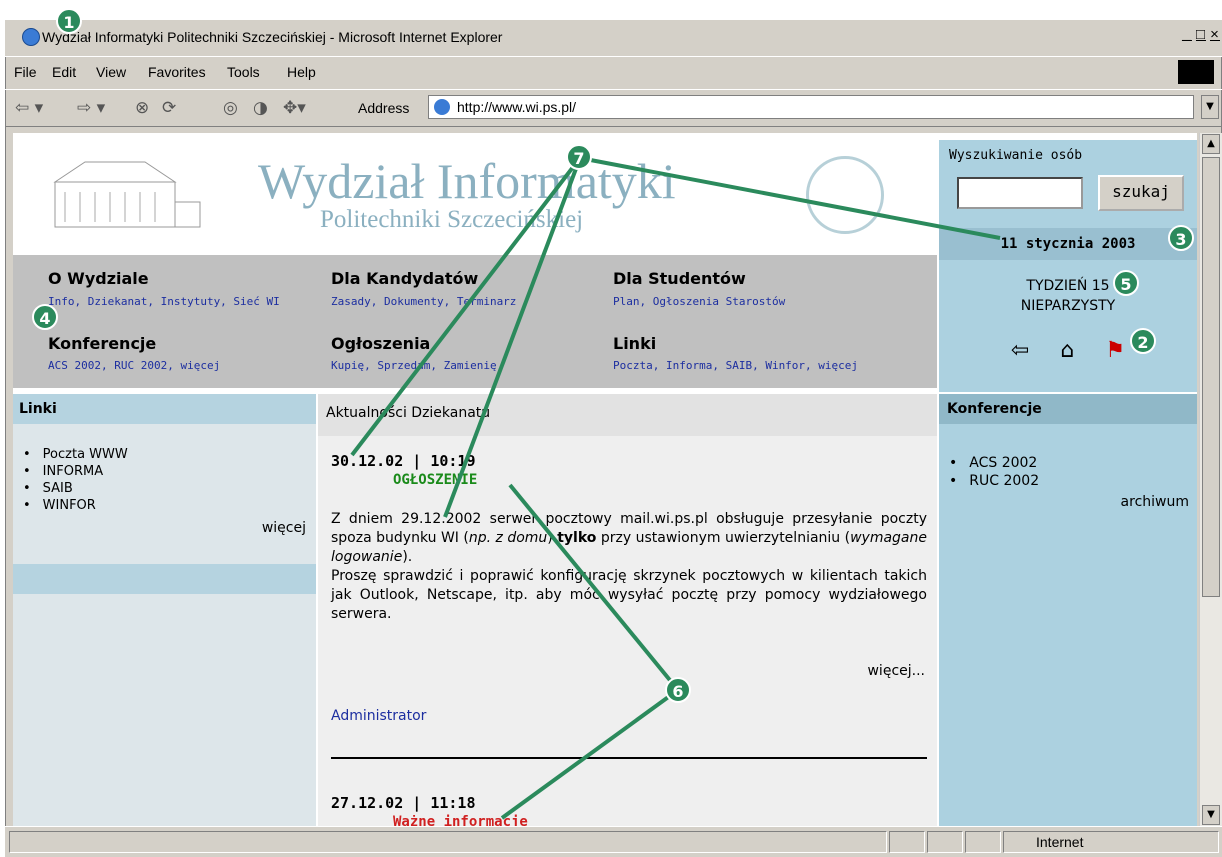  What do you see at coordinates (69, 21) in the screenshot?
I see `callout-1: 1` at bounding box center [69, 21].